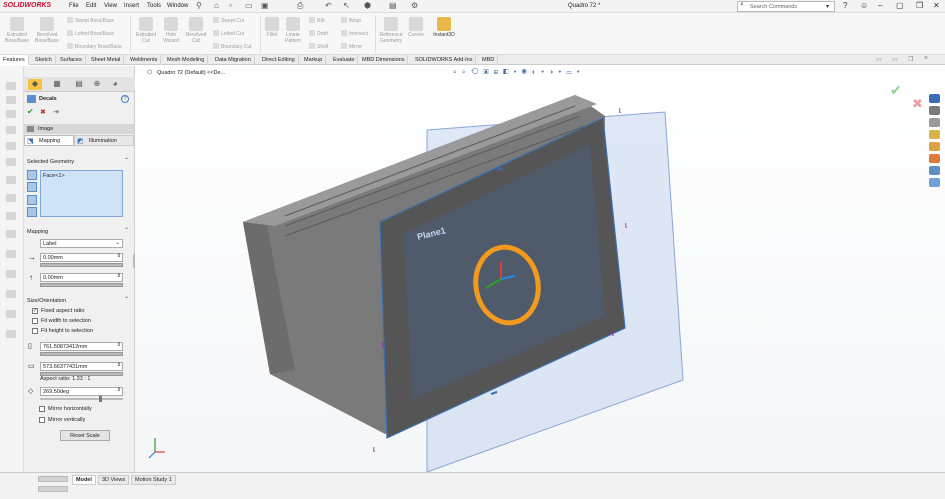  Describe the element at coordinates (196, 30) in the screenshot. I see `revolved-cut-button: Revolved Cut` at that location.